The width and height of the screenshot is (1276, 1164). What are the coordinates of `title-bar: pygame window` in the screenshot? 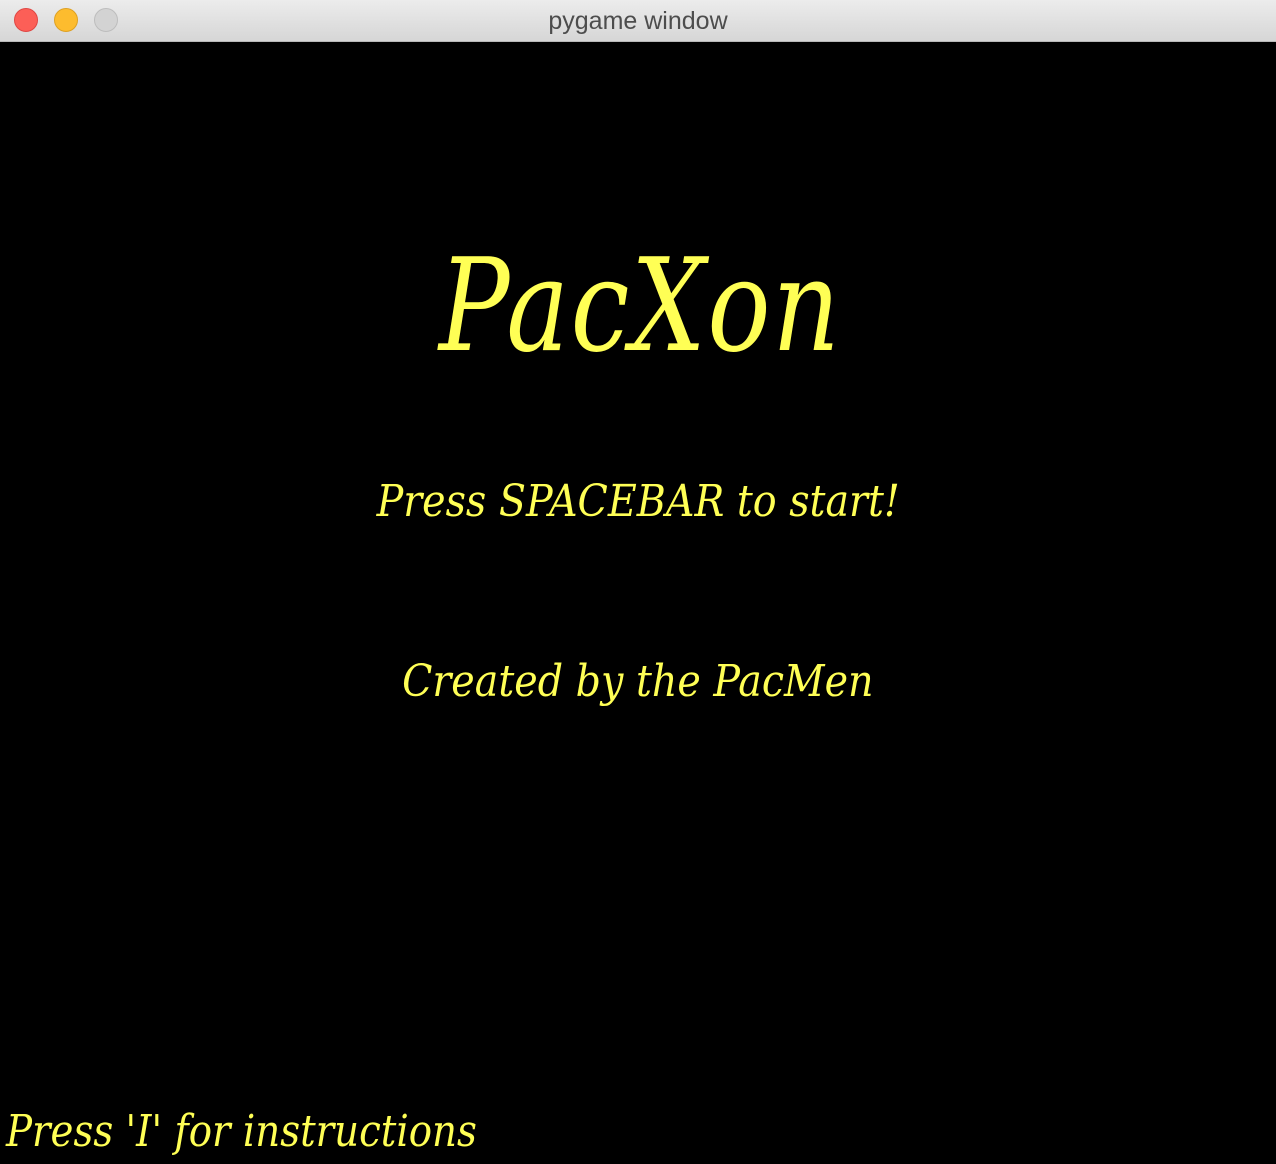 It's located at (638, 21).